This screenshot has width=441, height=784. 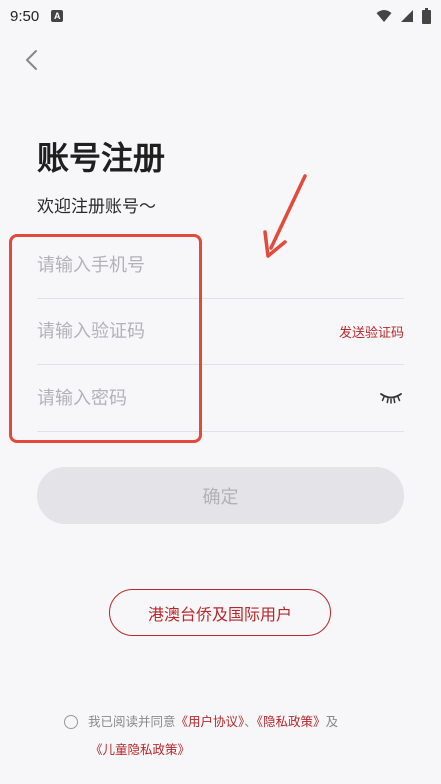 What do you see at coordinates (407, 16) in the screenshot?
I see `signal-icon` at bounding box center [407, 16].